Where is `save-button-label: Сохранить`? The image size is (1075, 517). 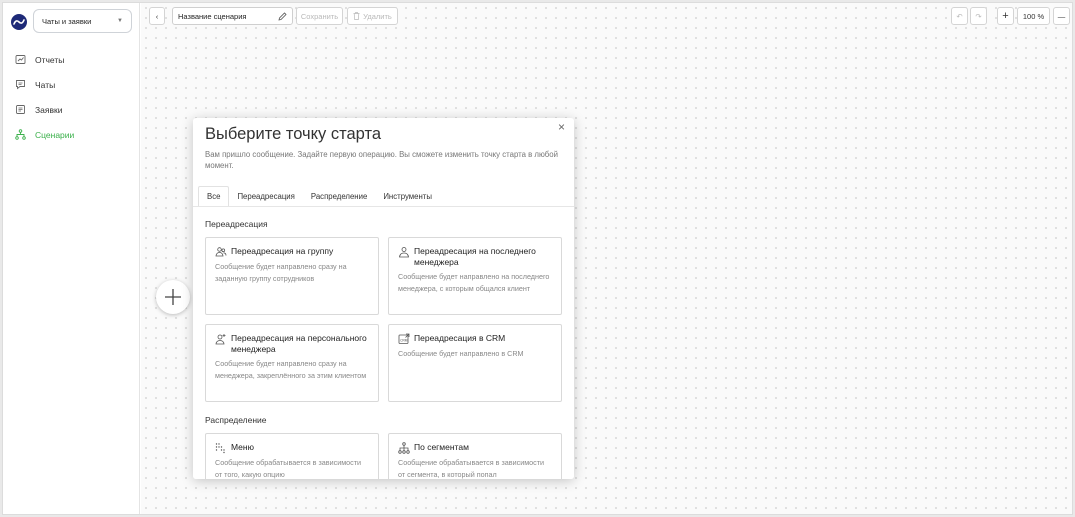
save-button-label: Сохранить is located at coordinates (319, 16).